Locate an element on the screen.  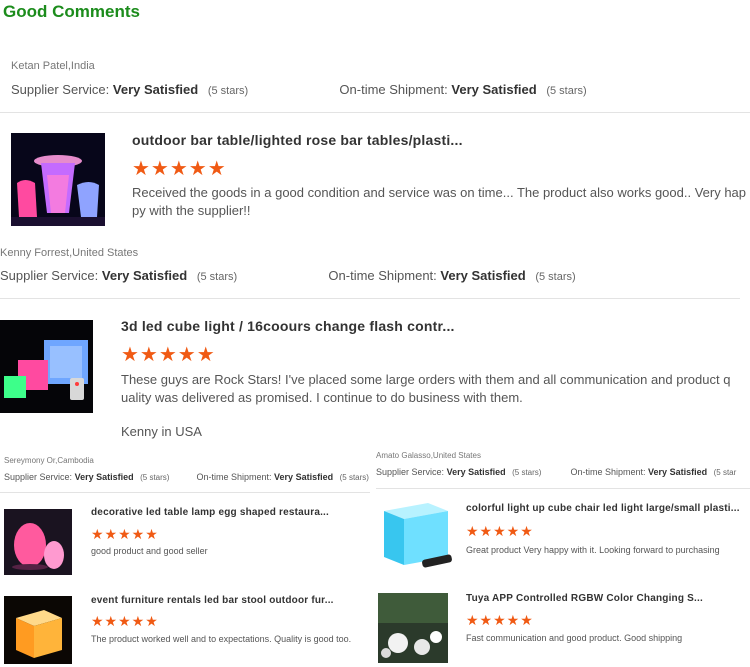
reviewer-name: Amato Galasso,United States is located at coordinates (428, 455).